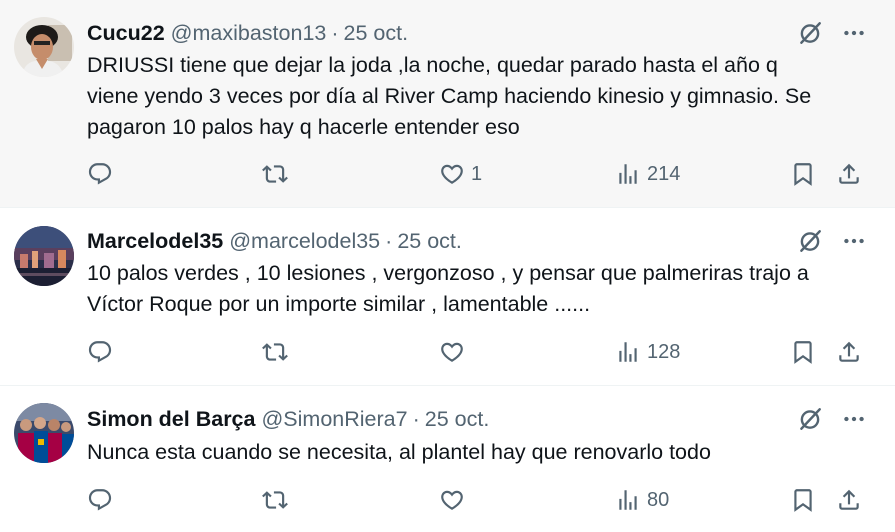 This screenshot has height=532, width=895. Describe the element at coordinates (304, 241) in the screenshot. I see `user-handle: @marcelodel35` at that location.